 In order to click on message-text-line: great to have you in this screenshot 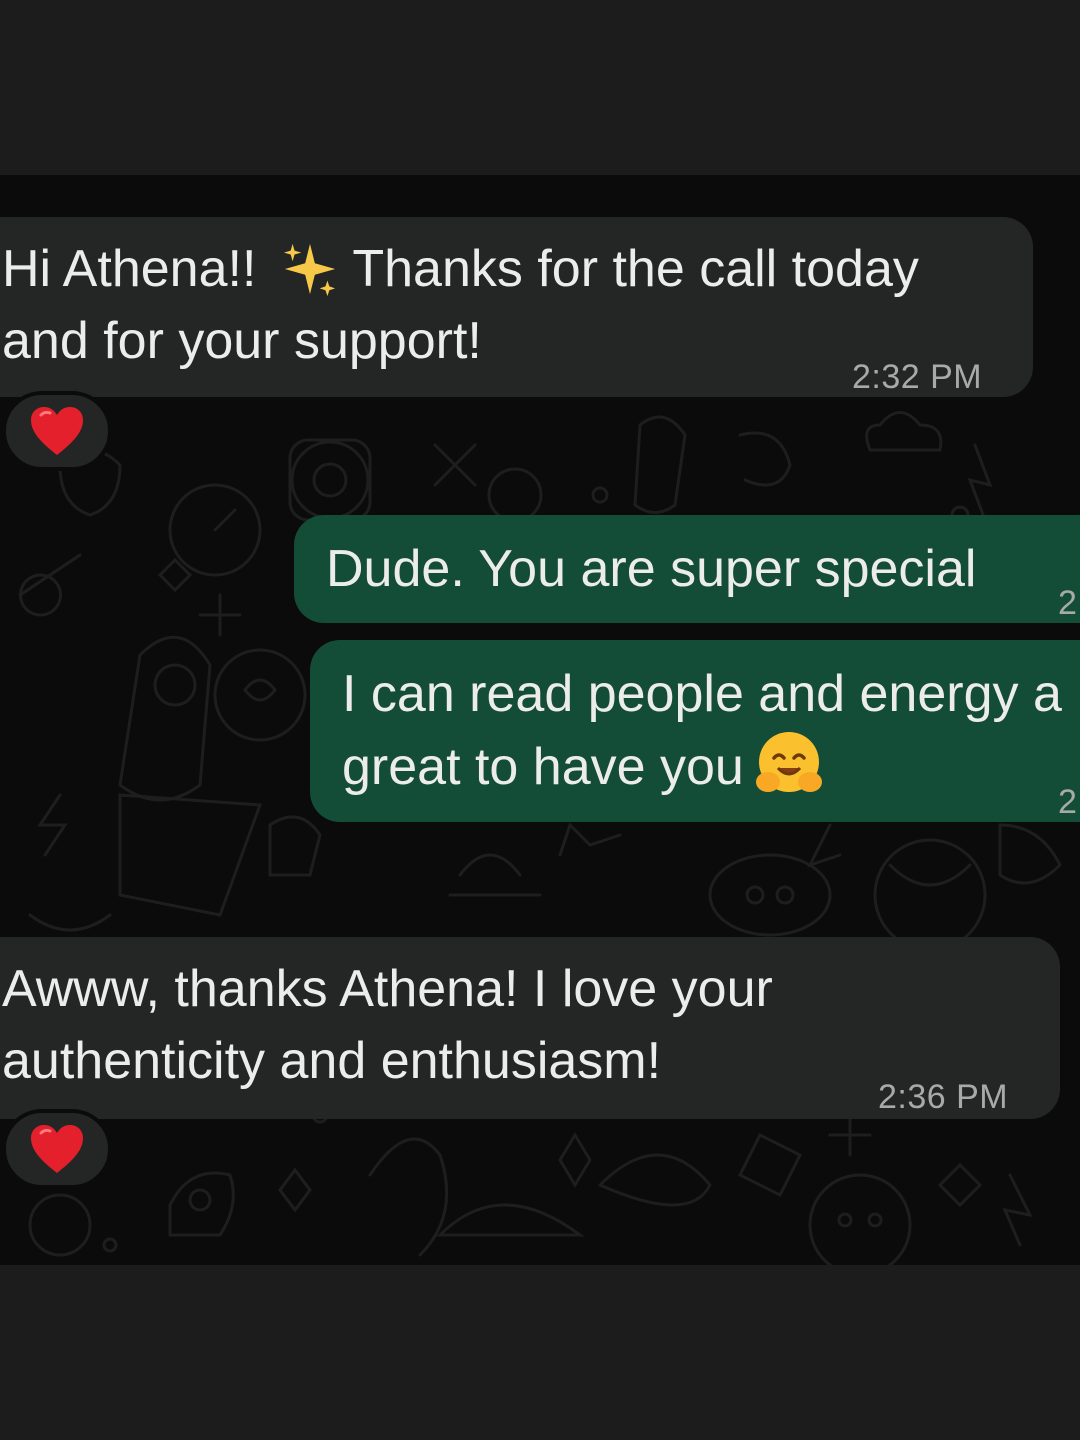, I will do `click(711, 766)`.